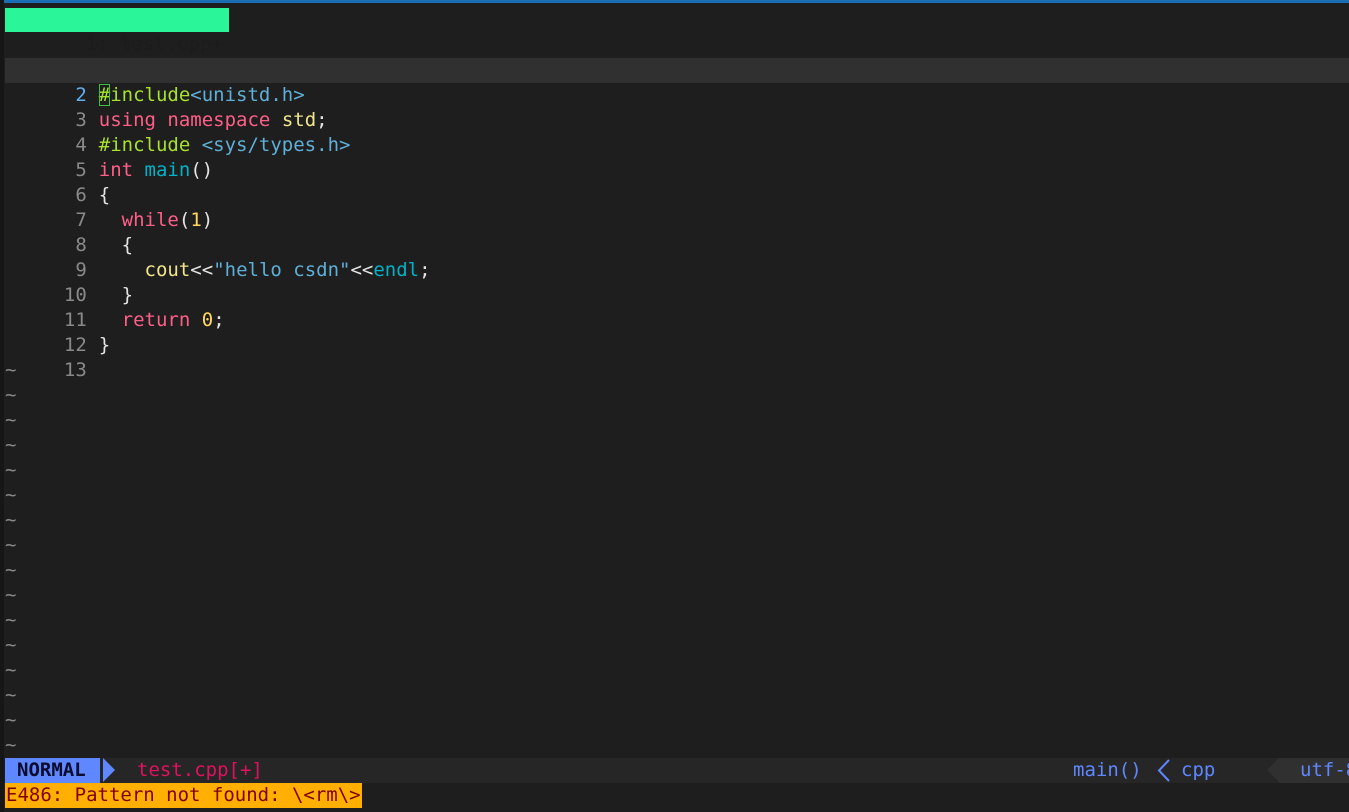  Describe the element at coordinates (677, 157) in the screenshot. I see `code-line: 5 int main()` at that location.